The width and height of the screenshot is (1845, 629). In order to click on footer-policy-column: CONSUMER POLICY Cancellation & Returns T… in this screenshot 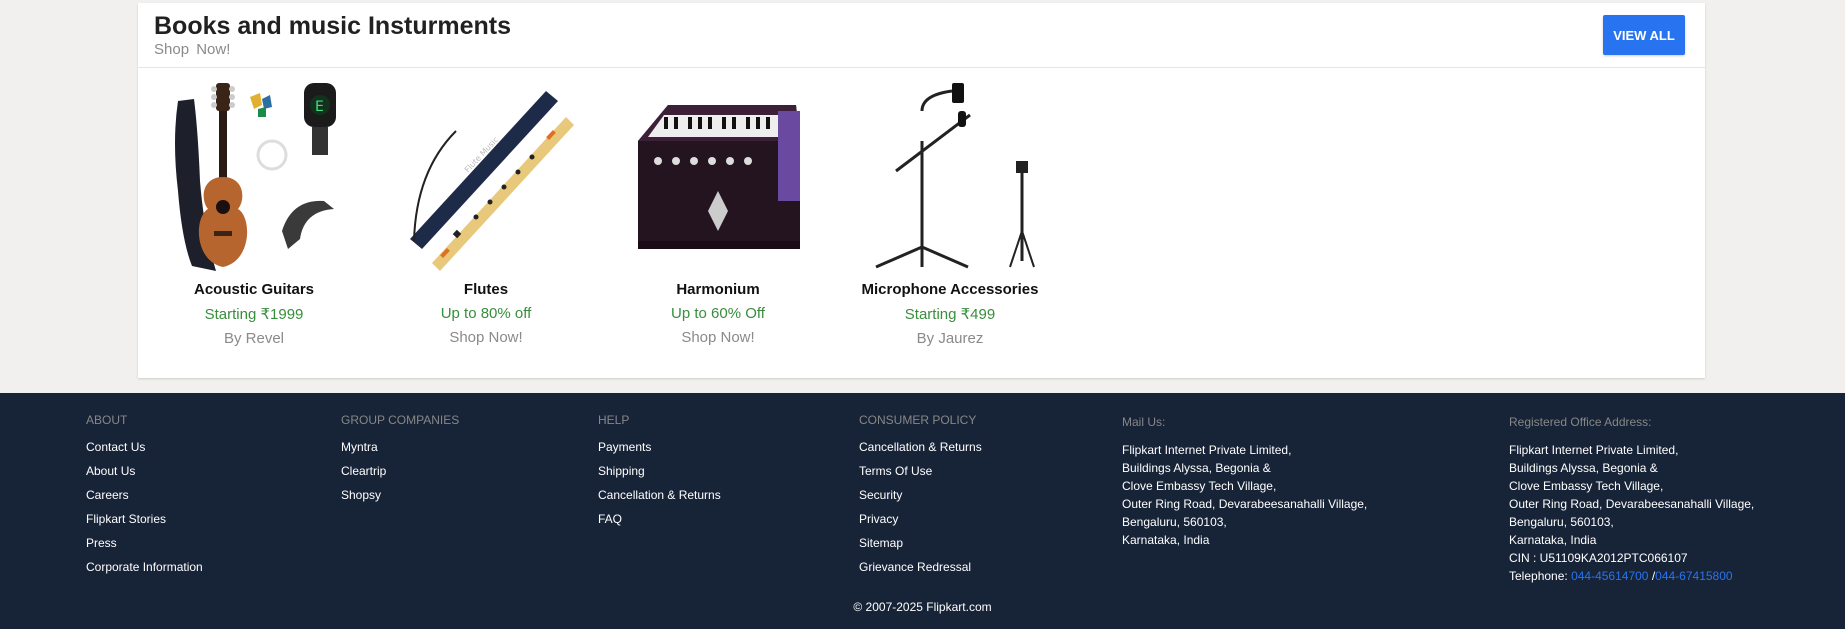, I will do `click(920, 496)`.